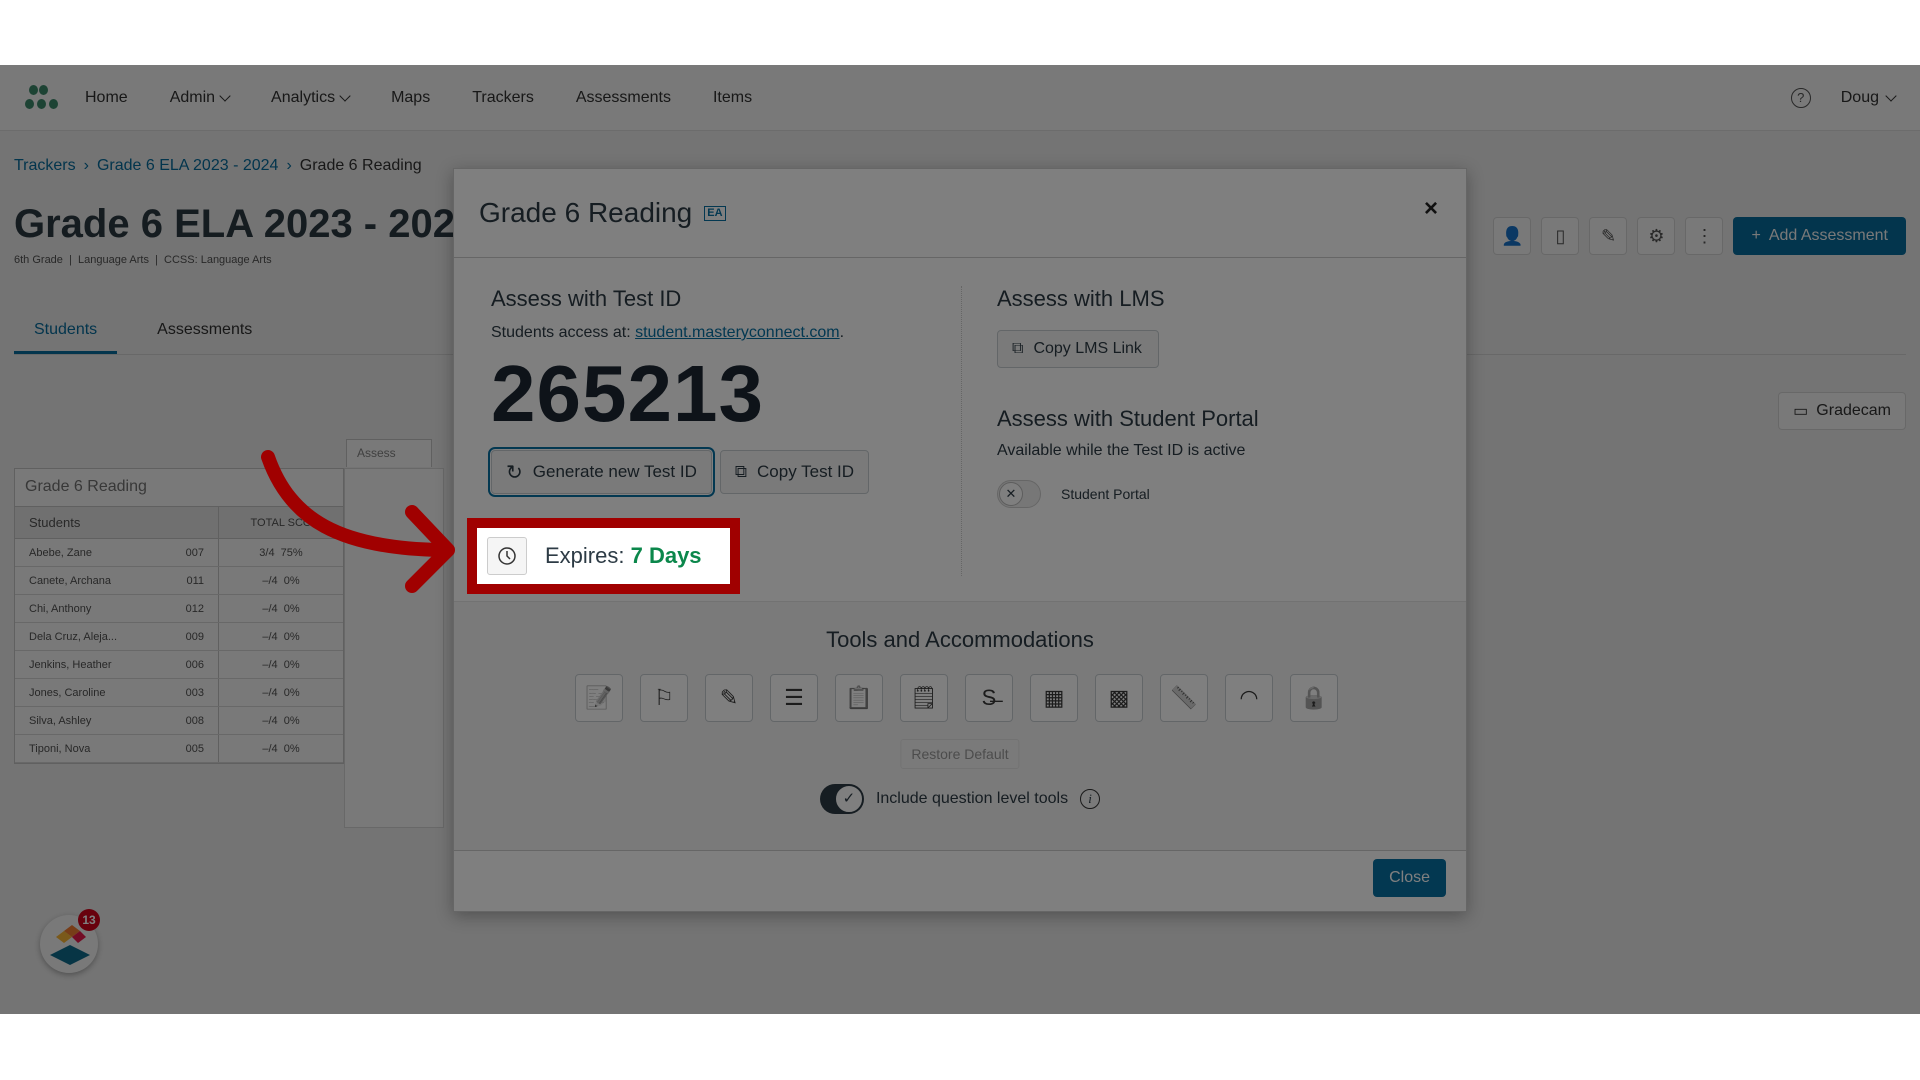  What do you see at coordinates (666, 555) in the screenshot?
I see `expires-value: 7 Days` at bounding box center [666, 555].